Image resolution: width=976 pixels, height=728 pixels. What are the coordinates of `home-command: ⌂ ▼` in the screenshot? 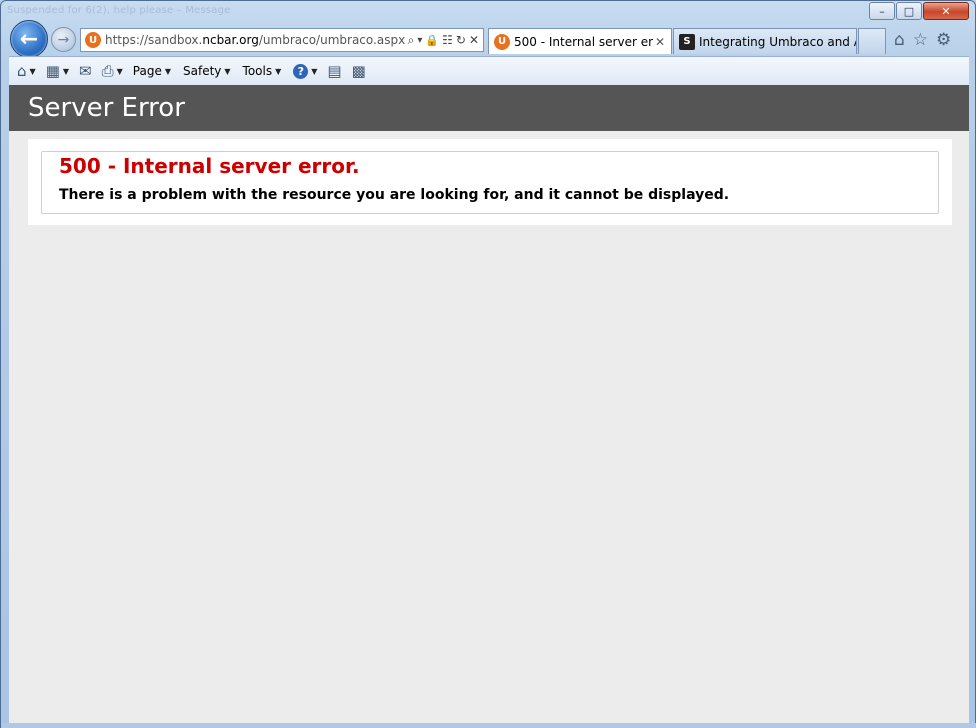 It's located at (26, 71).